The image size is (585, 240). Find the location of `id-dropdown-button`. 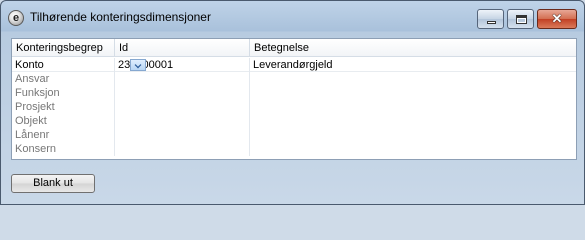

id-dropdown-button is located at coordinates (138, 65).